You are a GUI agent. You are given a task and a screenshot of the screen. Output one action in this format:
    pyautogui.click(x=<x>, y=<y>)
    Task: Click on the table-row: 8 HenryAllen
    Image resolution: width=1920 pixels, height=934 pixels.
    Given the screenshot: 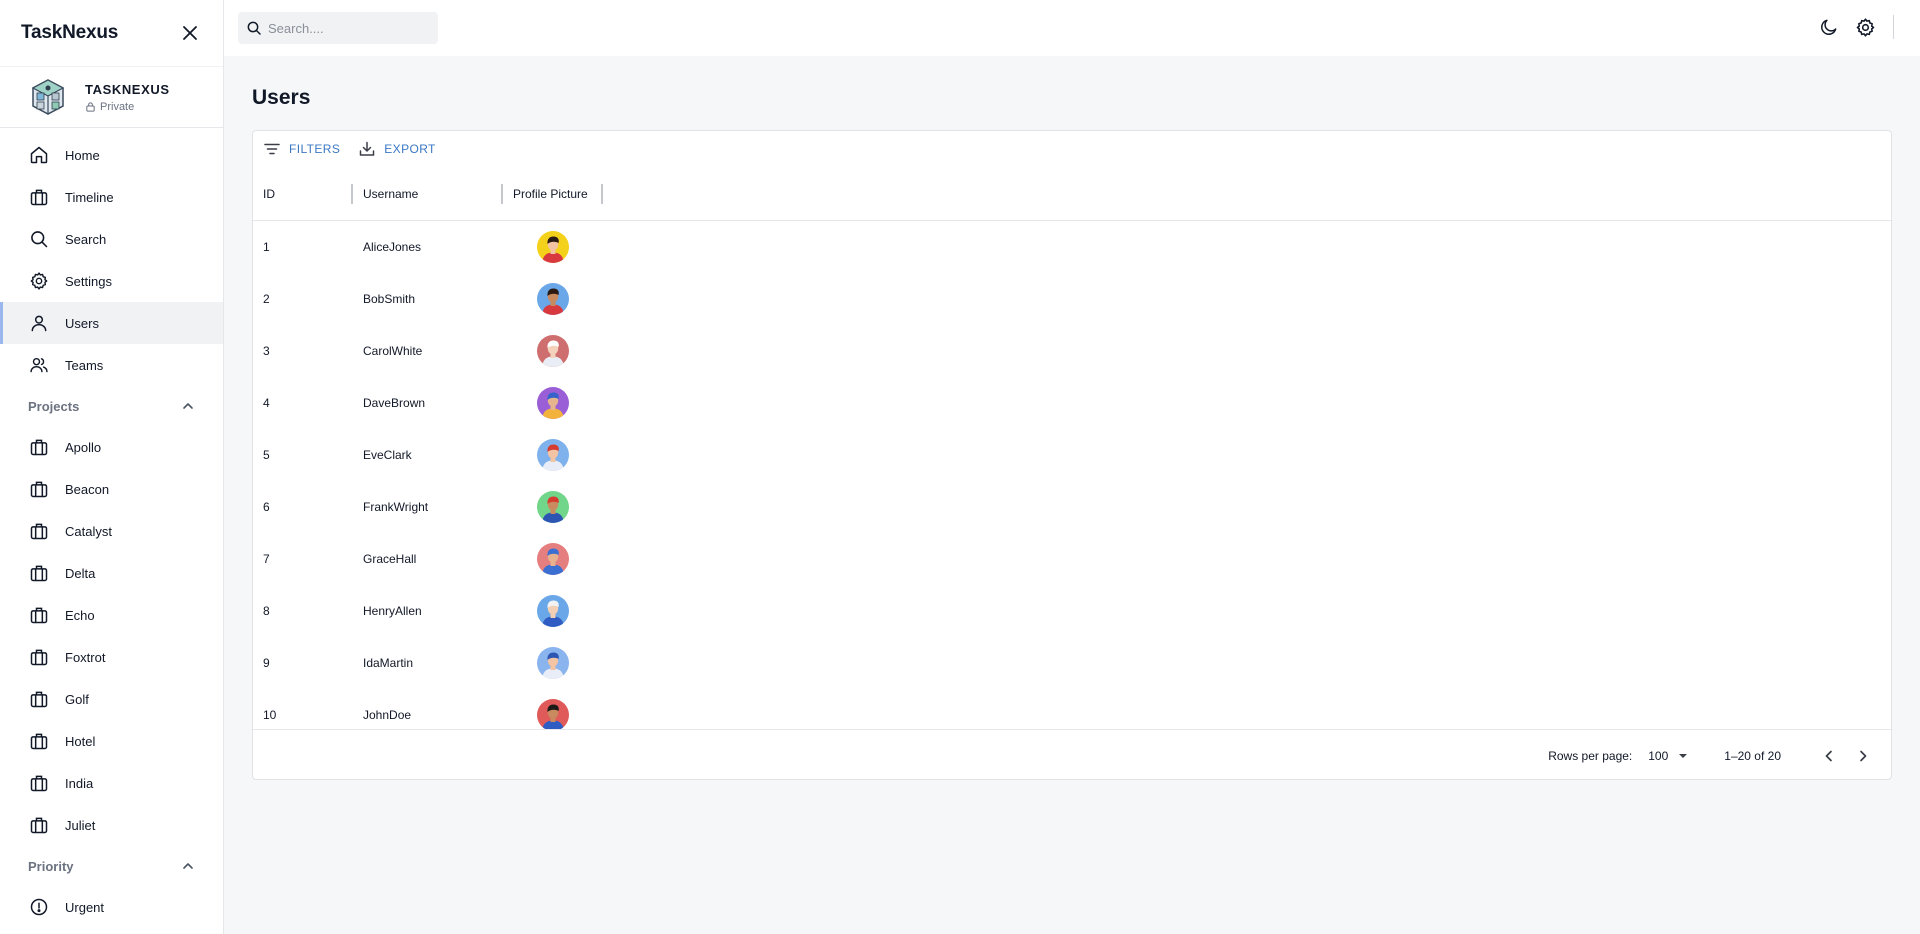 What is the action you would take?
    pyautogui.click(x=1072, y=611)
    